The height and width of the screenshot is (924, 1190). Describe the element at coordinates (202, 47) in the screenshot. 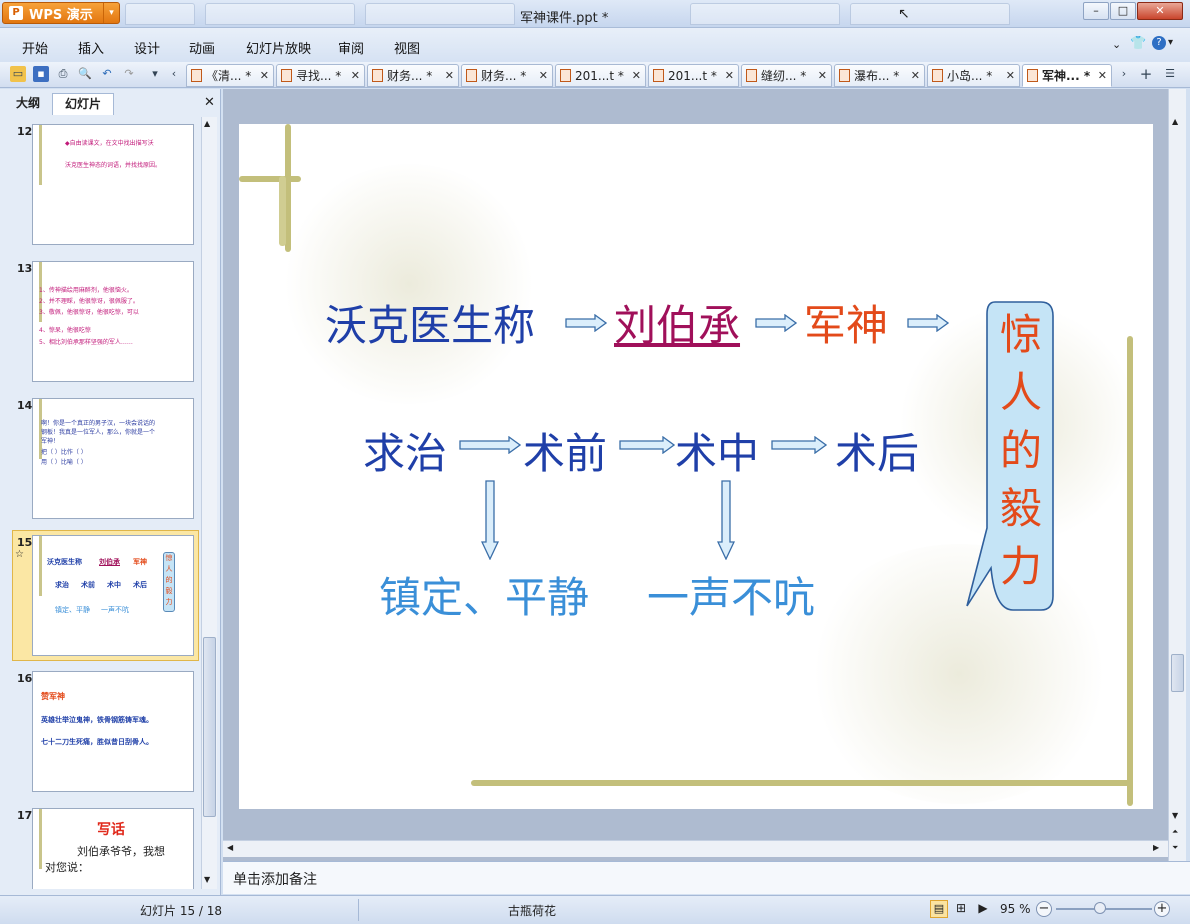

I see `menu-animation: 动画` at that location.